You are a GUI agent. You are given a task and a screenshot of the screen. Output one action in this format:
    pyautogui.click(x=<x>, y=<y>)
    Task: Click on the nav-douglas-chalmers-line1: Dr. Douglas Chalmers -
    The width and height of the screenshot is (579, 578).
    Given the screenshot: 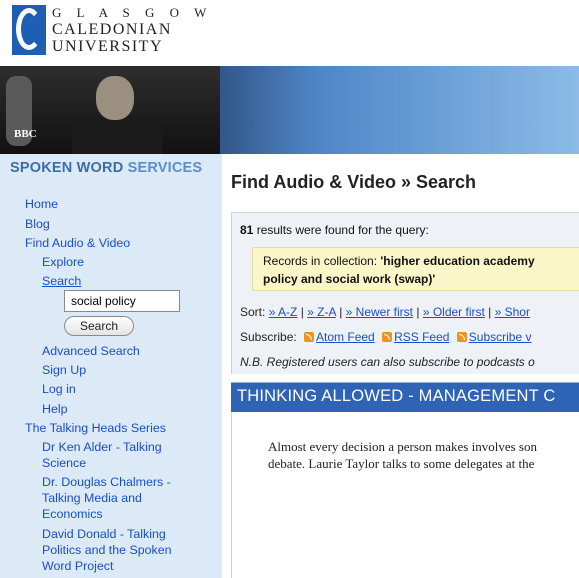 What is the action you would take?
    pyautogui.click(x=106, y=482)
    